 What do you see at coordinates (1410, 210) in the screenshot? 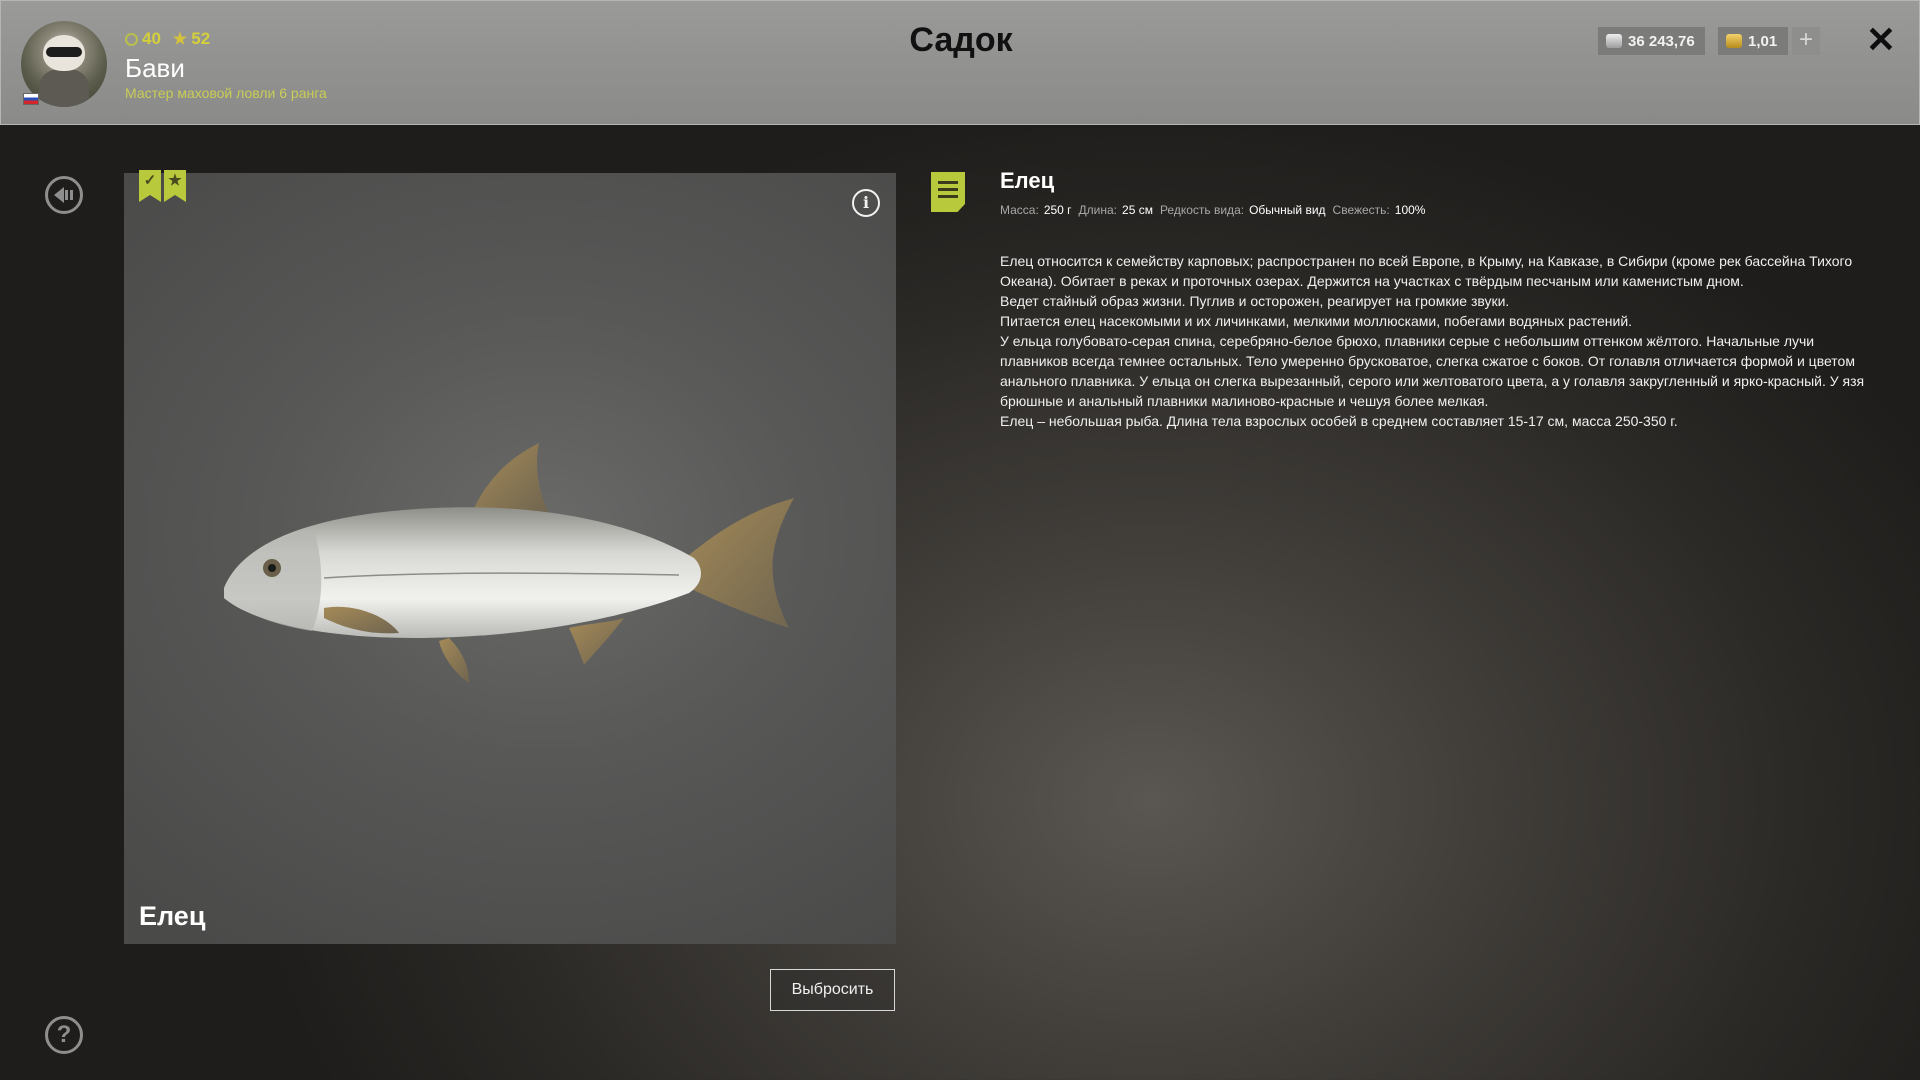
I see `freshness-value: 100%` at bounding box center [1410, 210].